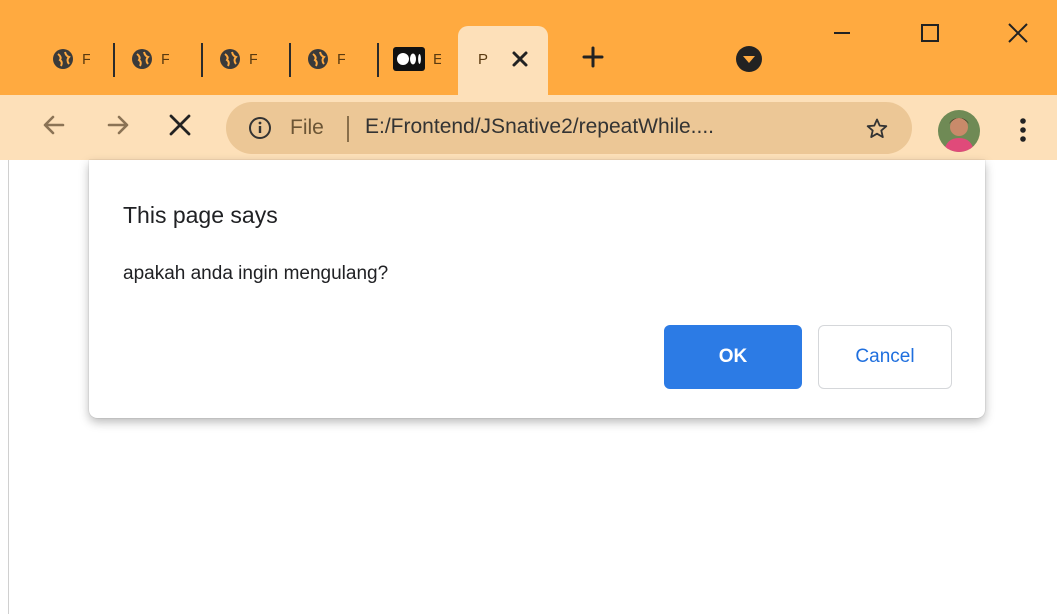 The image size is (1057, 614). Describe the element at coordinates (877, 129) in the screenshot. I see `bookmark-star-icon` at that location.